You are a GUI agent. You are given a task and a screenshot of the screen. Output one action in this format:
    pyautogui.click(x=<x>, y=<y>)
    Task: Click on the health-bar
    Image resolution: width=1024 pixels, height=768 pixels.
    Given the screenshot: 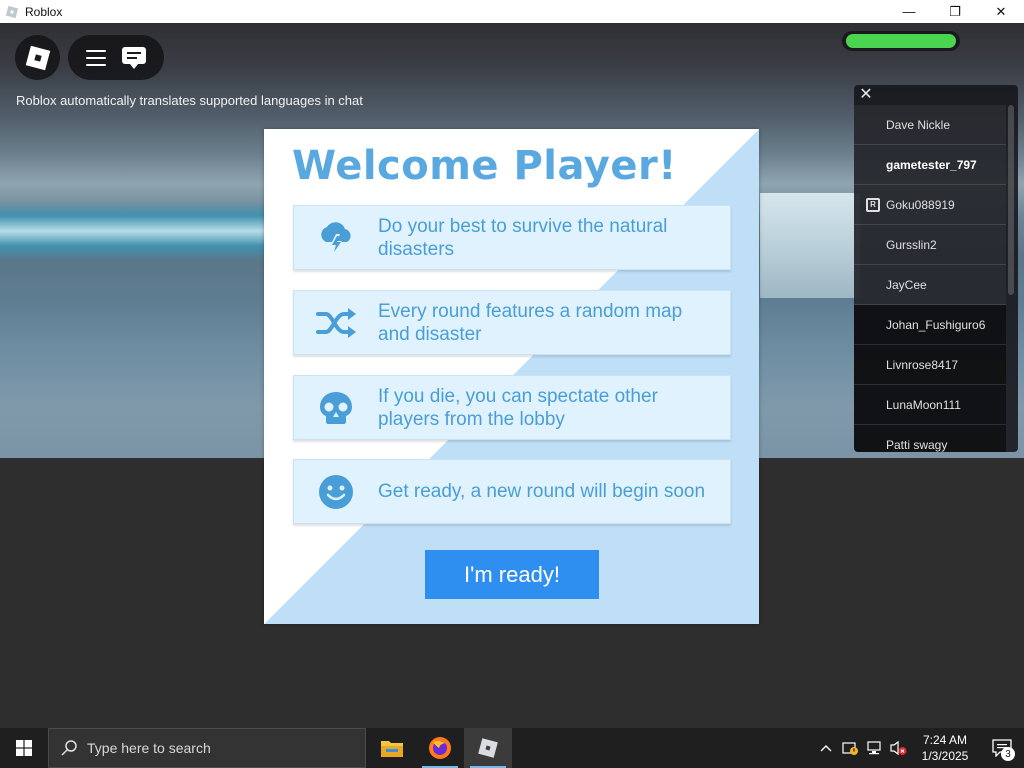 What is the action you would take?
    pyautogui.click(x=901, y=41)
    